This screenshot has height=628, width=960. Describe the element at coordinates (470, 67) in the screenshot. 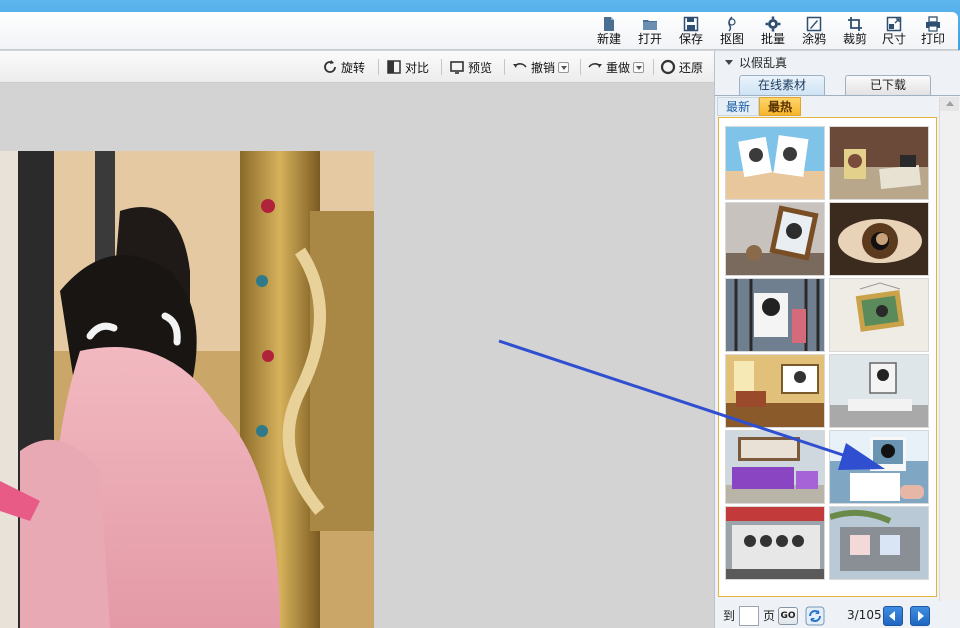

I see `preview-button: 预览` at that location.